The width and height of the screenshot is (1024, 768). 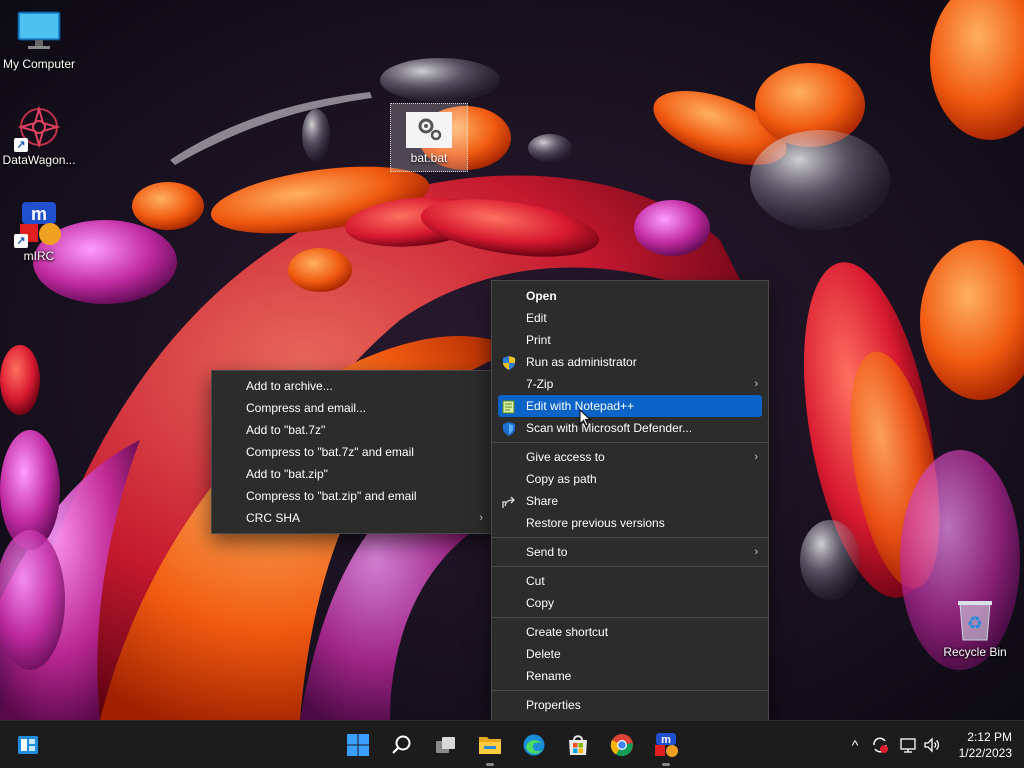 I want to click on volume-button, so click(x=932, y=745).